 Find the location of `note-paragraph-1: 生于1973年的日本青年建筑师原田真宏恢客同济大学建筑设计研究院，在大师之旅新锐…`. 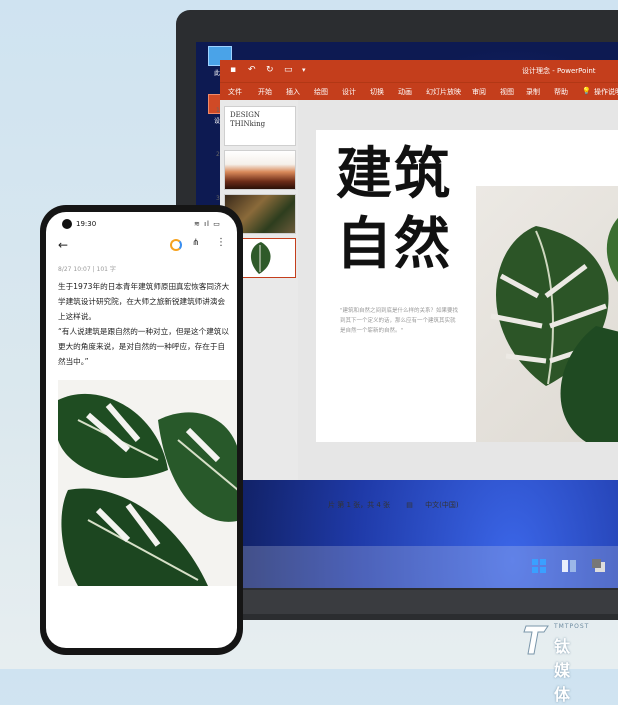

note-paragraph-1: 生于1973年的日本青年建筑师原田真宏恢客同济大学建筑设计研究院，在大师之旅新锐… is located at coordinates (144, 301).